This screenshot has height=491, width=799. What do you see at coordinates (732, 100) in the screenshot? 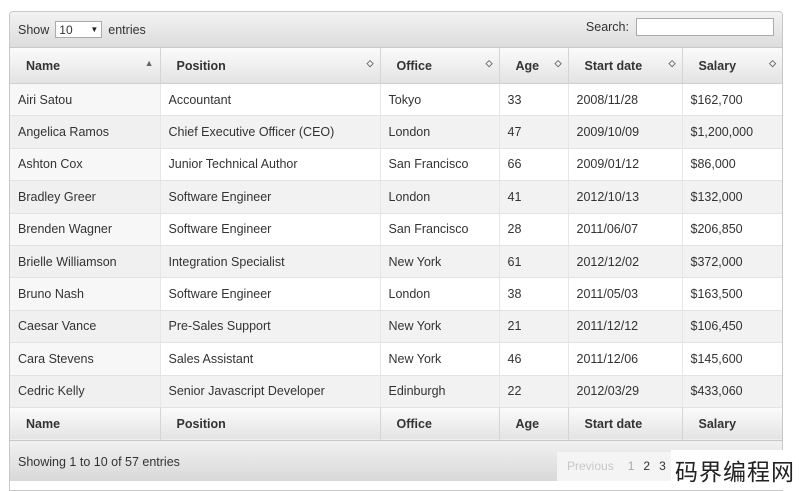
I see `cell-salary: $162,700` at bounding box center [732, 100].